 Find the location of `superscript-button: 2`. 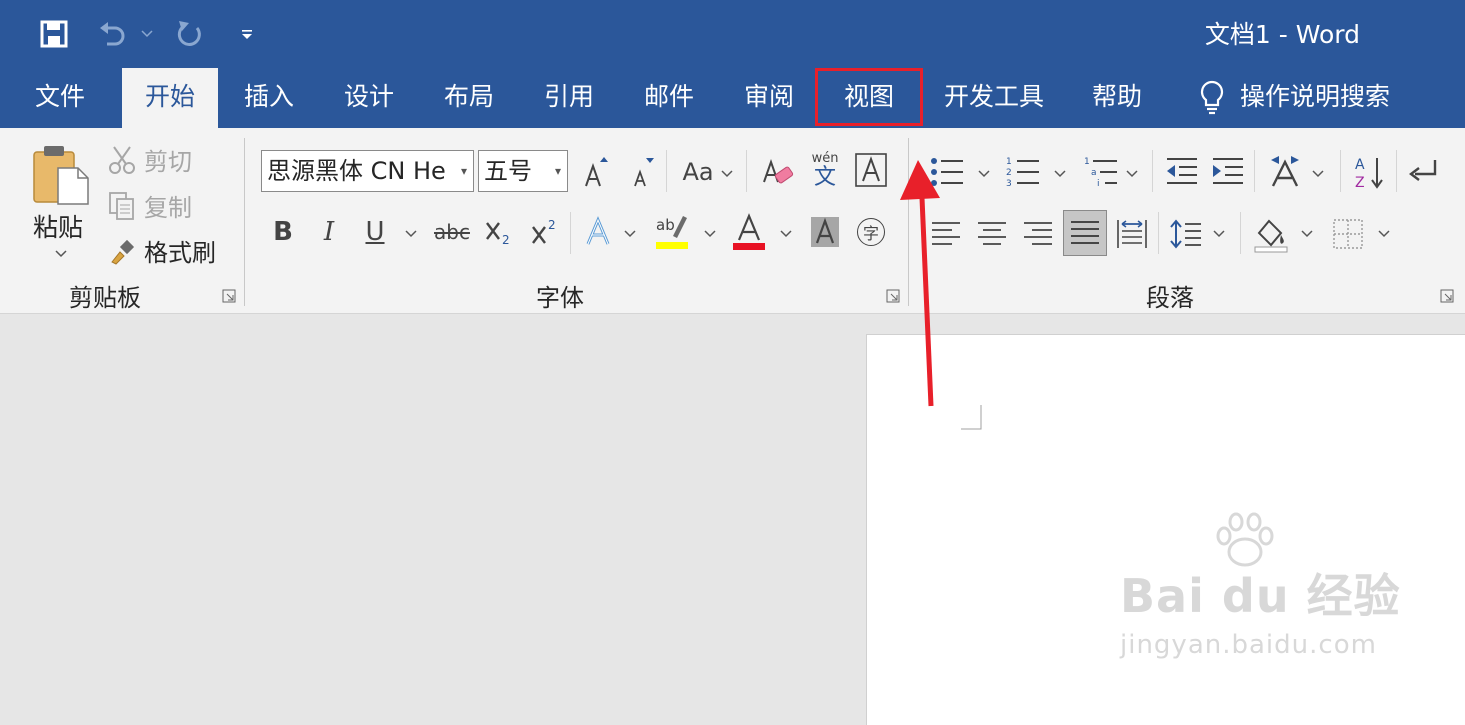

superscript-button: 2 is located at coordinates (545, 232).